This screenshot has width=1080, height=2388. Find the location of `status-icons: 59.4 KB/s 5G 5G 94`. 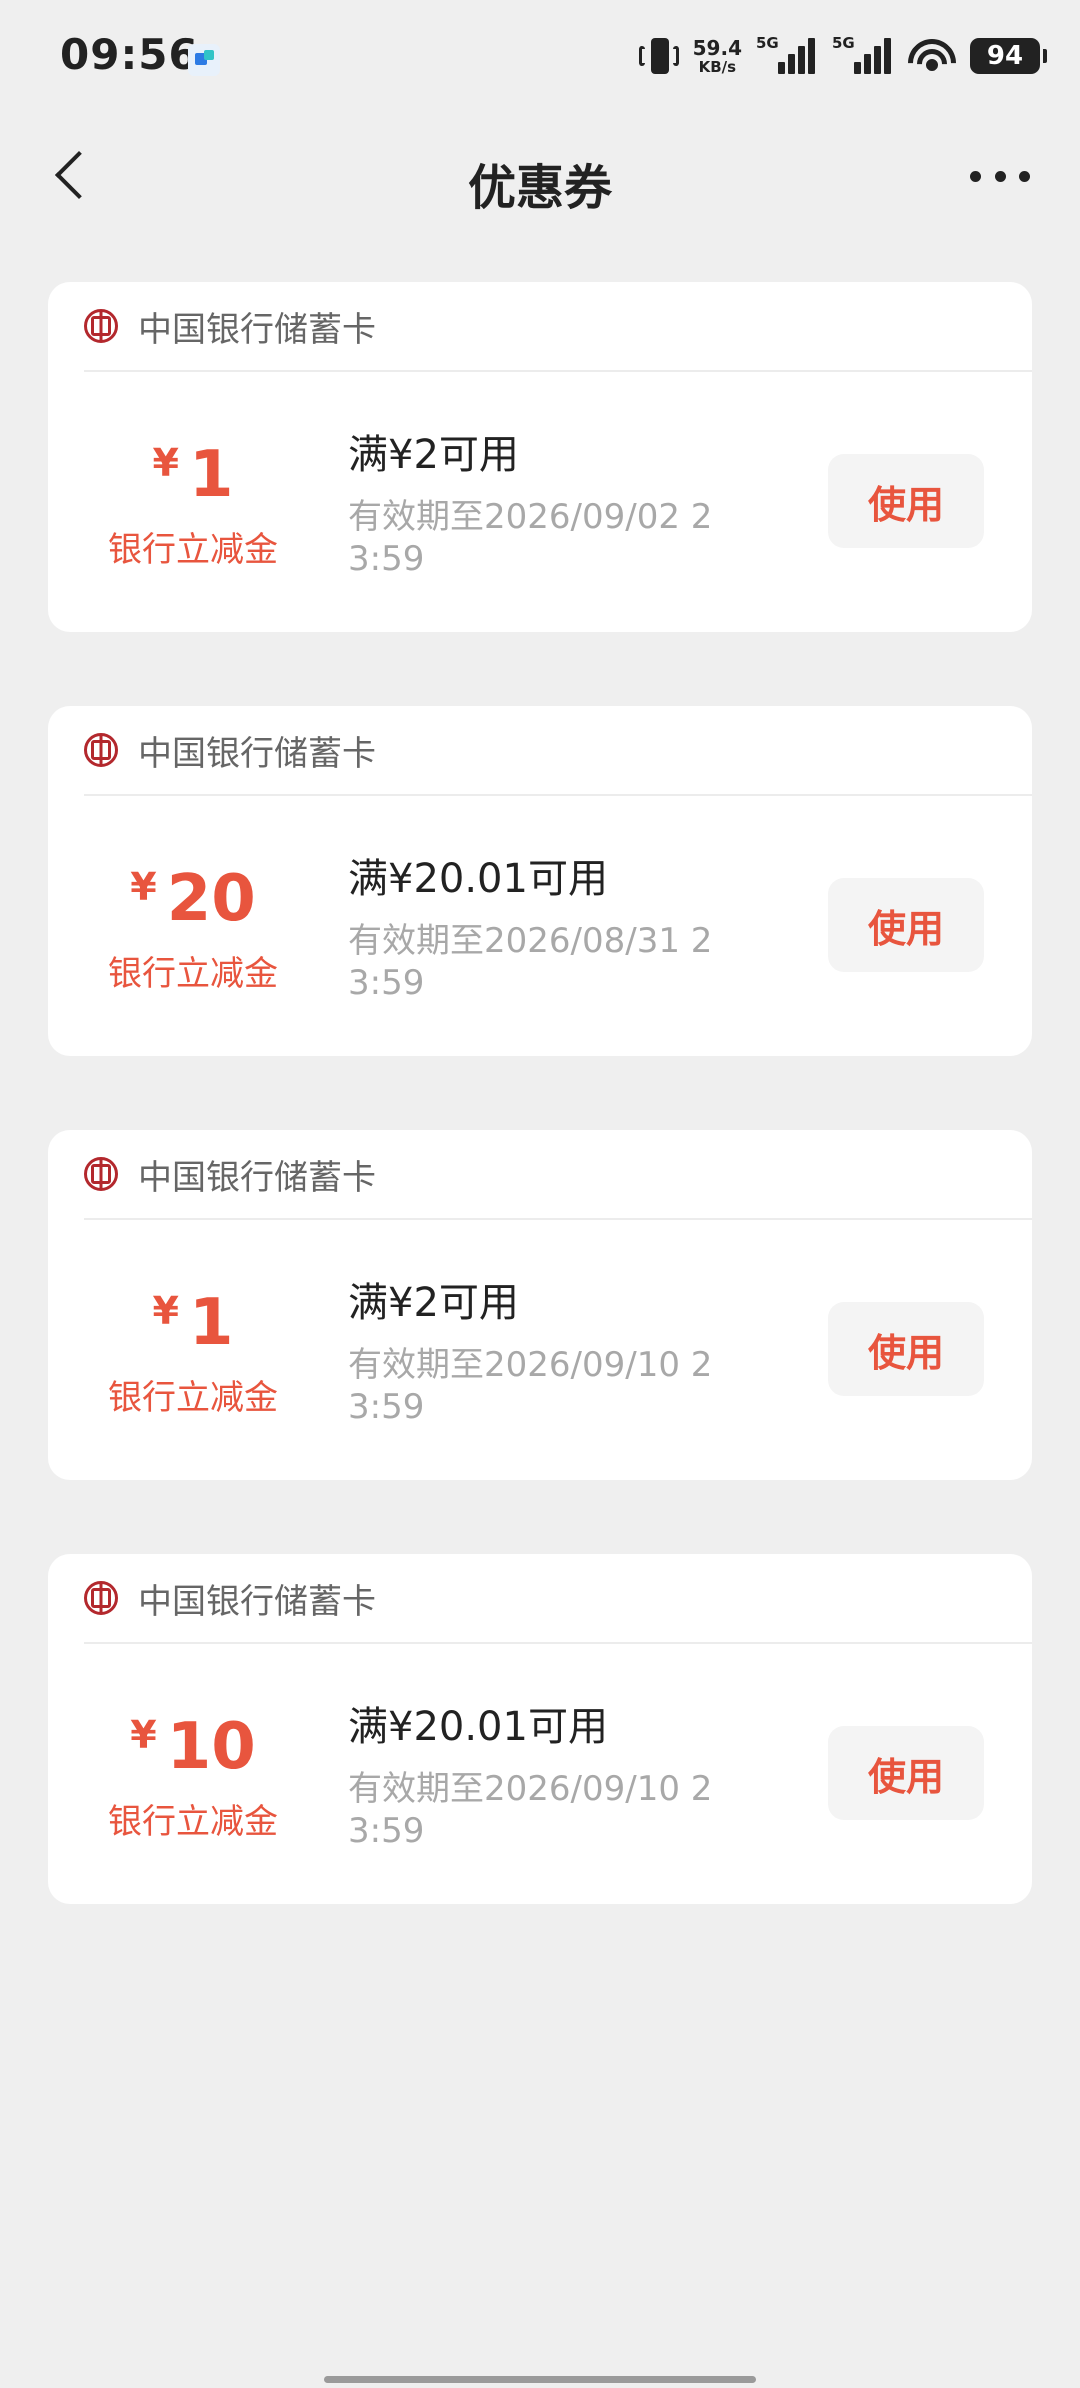

status-icons: 59.4 KB/s 5G 5G 94 is located at coordinates (842, 56).